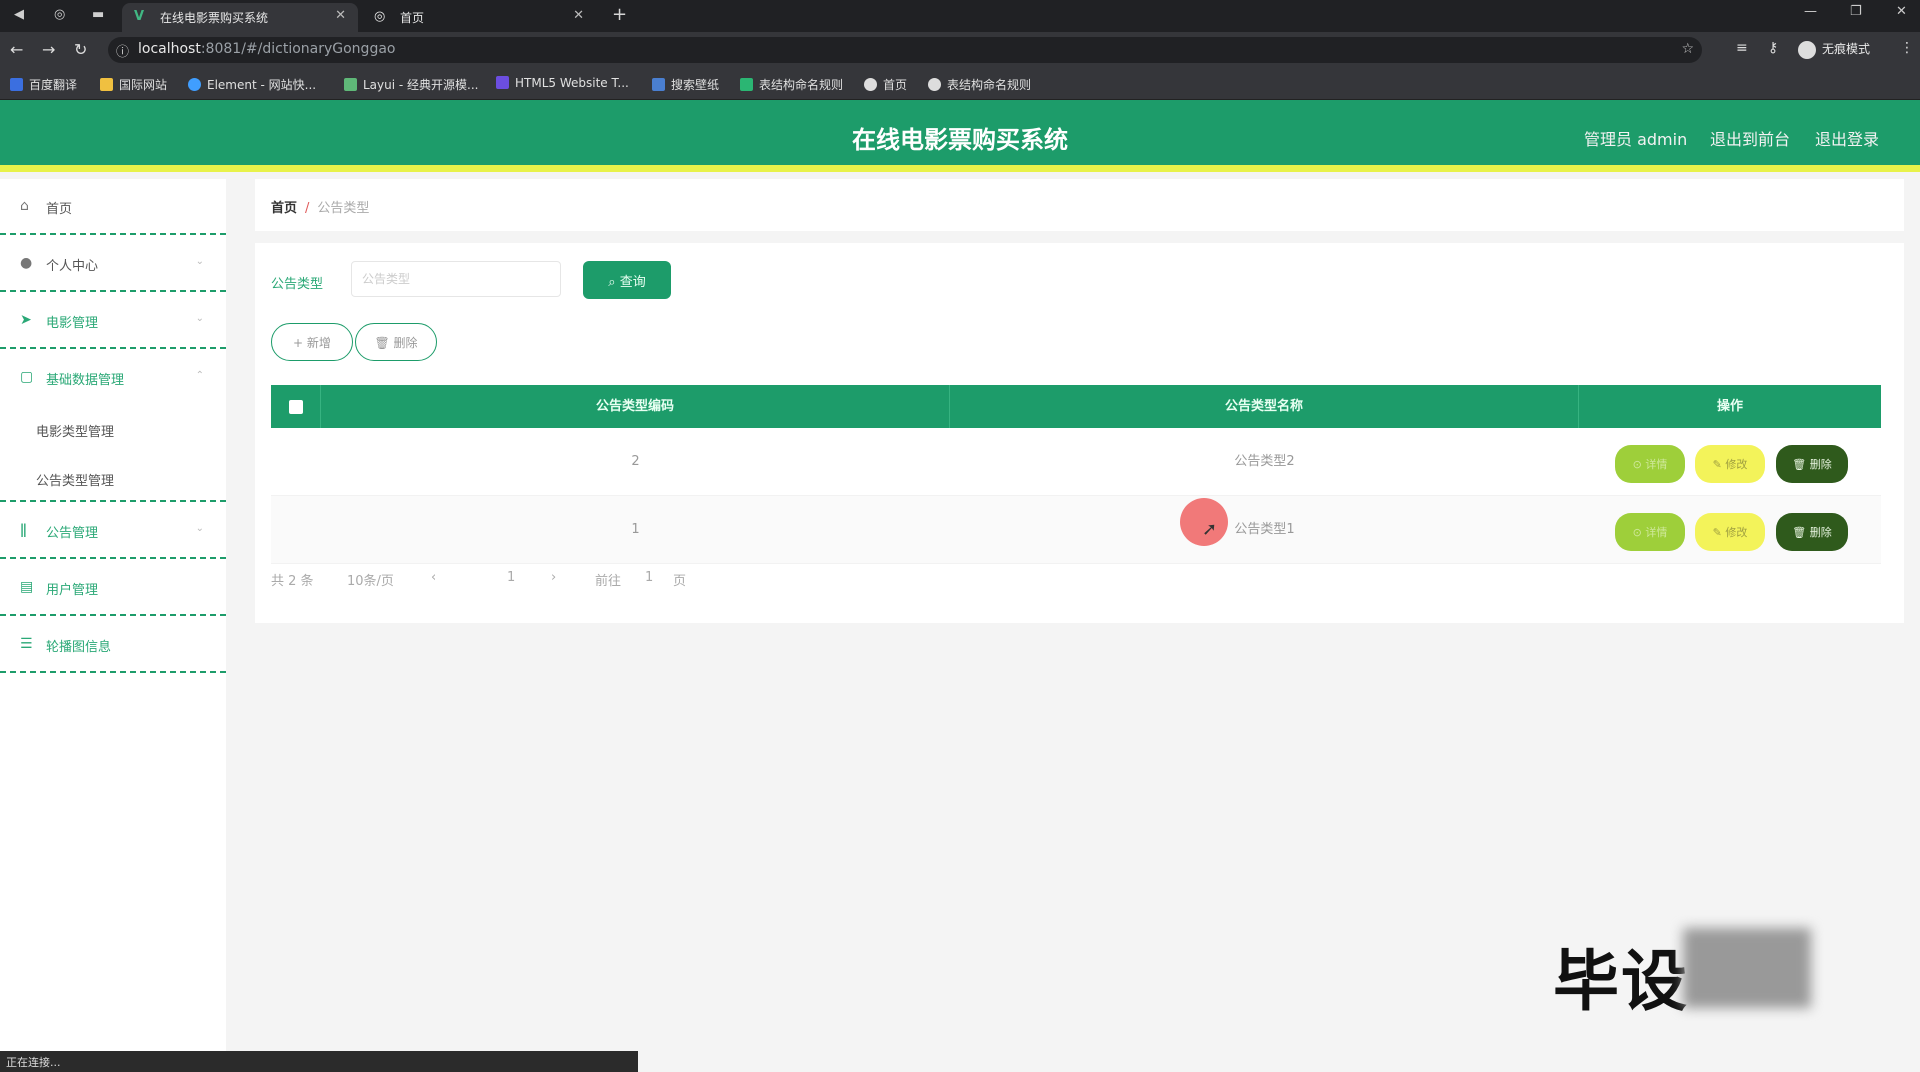  What do you see at coordinates (1834, 49) in the screenshot?
I see `incognito-profile: 无痕模式` at bounding box center [1834, 49].